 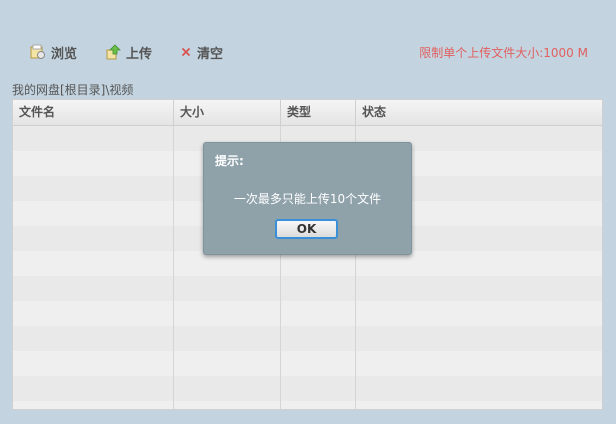 What do you see at coordinates (227, 112) in the screenshot?
I see `column-size: 大小` at bounding box center [227, 112].